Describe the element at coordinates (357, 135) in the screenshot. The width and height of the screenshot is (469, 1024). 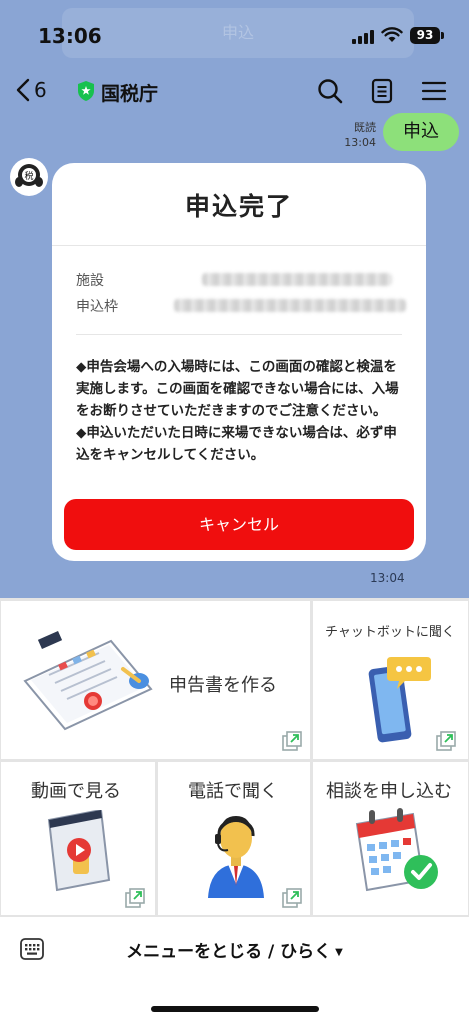
I see `read-receipt: 既読 13:04` at that location.